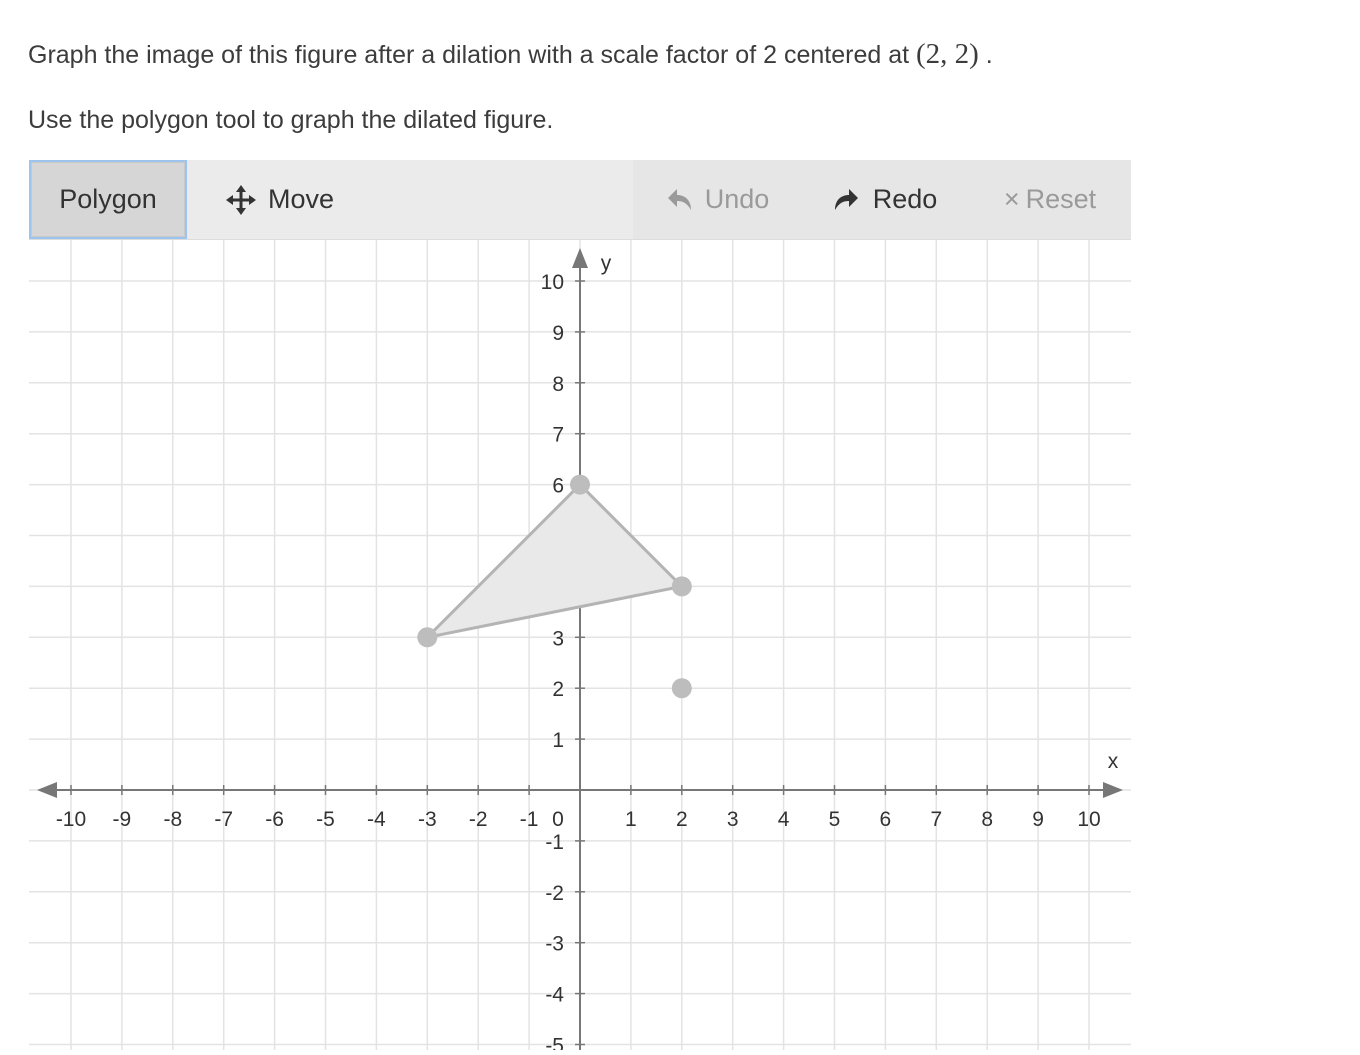 The height and width of the screenshot is (1055, 1360). What do you see at coordinates (376, 819) in the screenshot?
I see `x-tick-label: -4` at bounding box center [376, 819].